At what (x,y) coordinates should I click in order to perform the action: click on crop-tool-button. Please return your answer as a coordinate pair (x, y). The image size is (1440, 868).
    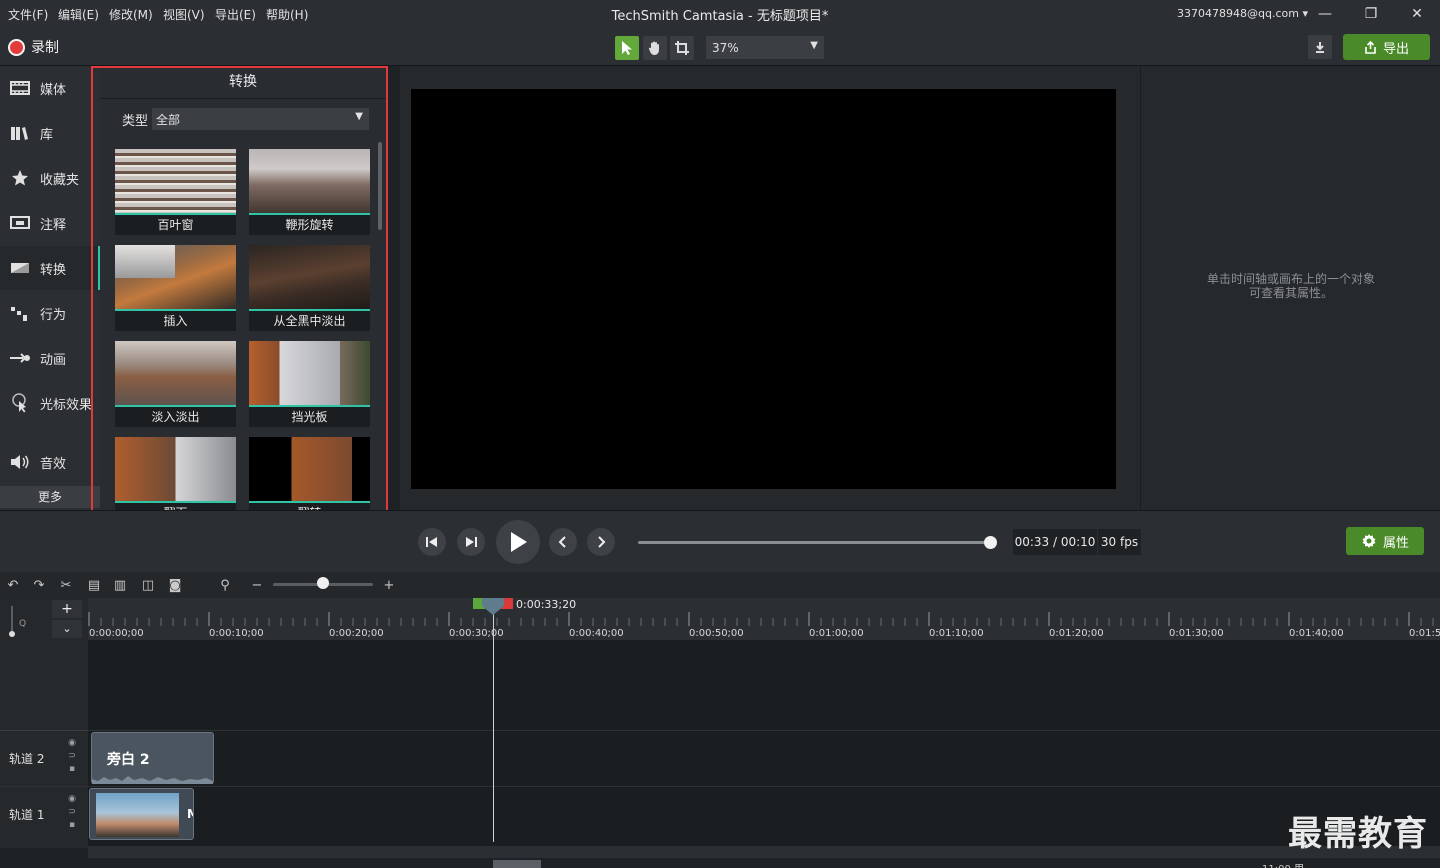
    Looking at the image, I should click on (682, 48).